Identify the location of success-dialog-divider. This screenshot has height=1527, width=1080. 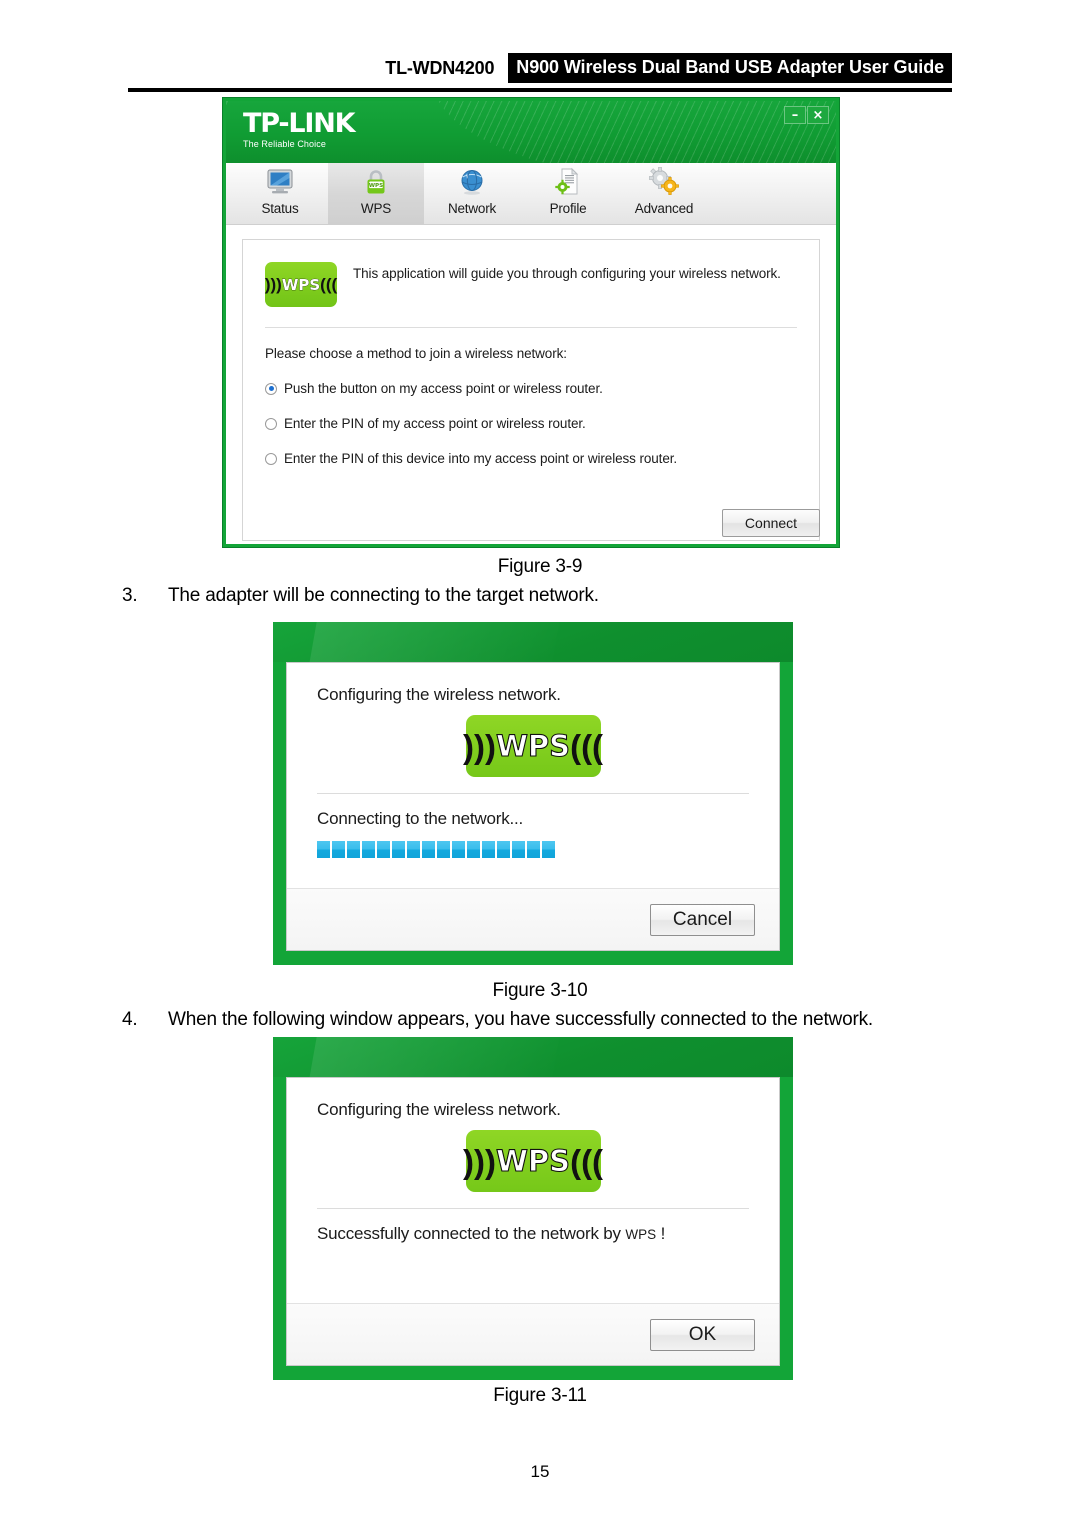
(533, 1208).